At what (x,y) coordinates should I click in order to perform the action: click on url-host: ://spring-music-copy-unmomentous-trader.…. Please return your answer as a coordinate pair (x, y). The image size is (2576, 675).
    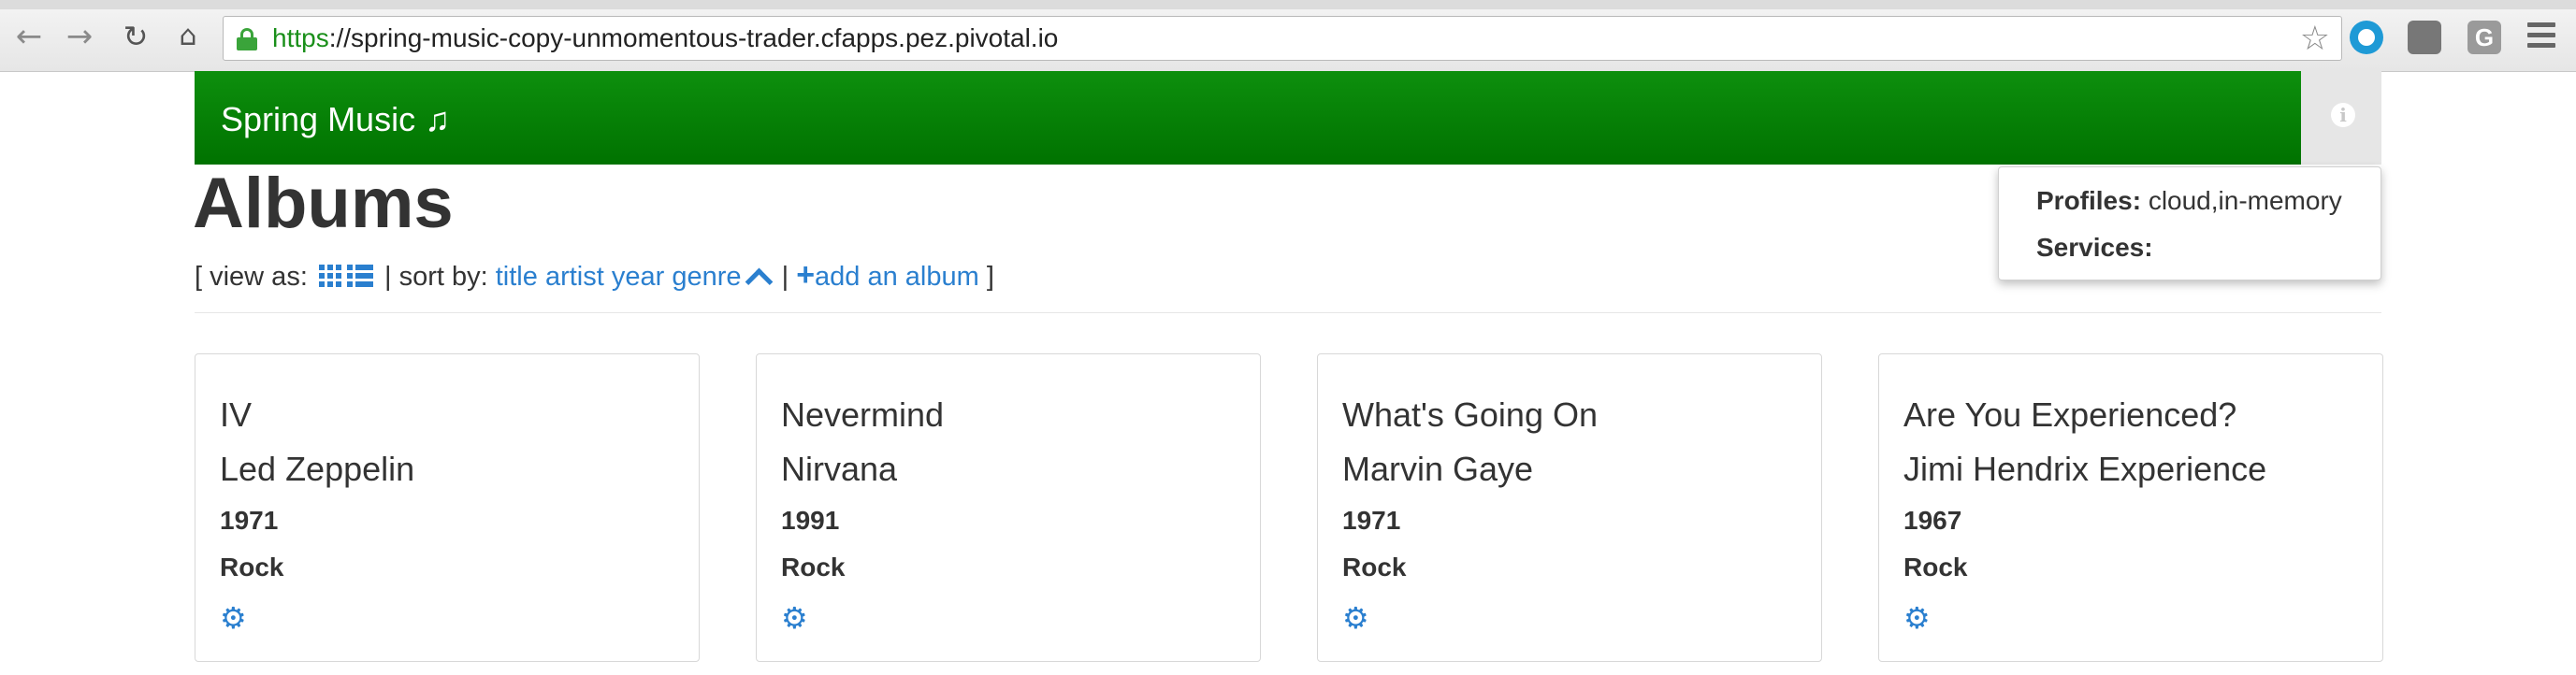
    Looking at the image, I should click on (694, 37).